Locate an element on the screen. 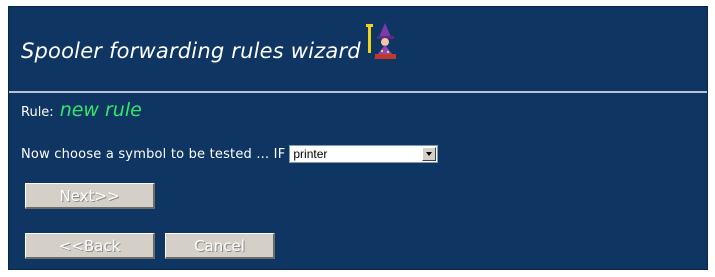 The image size is (715, 277). symbol-select-value: printer is located at coordinates (310, 154).